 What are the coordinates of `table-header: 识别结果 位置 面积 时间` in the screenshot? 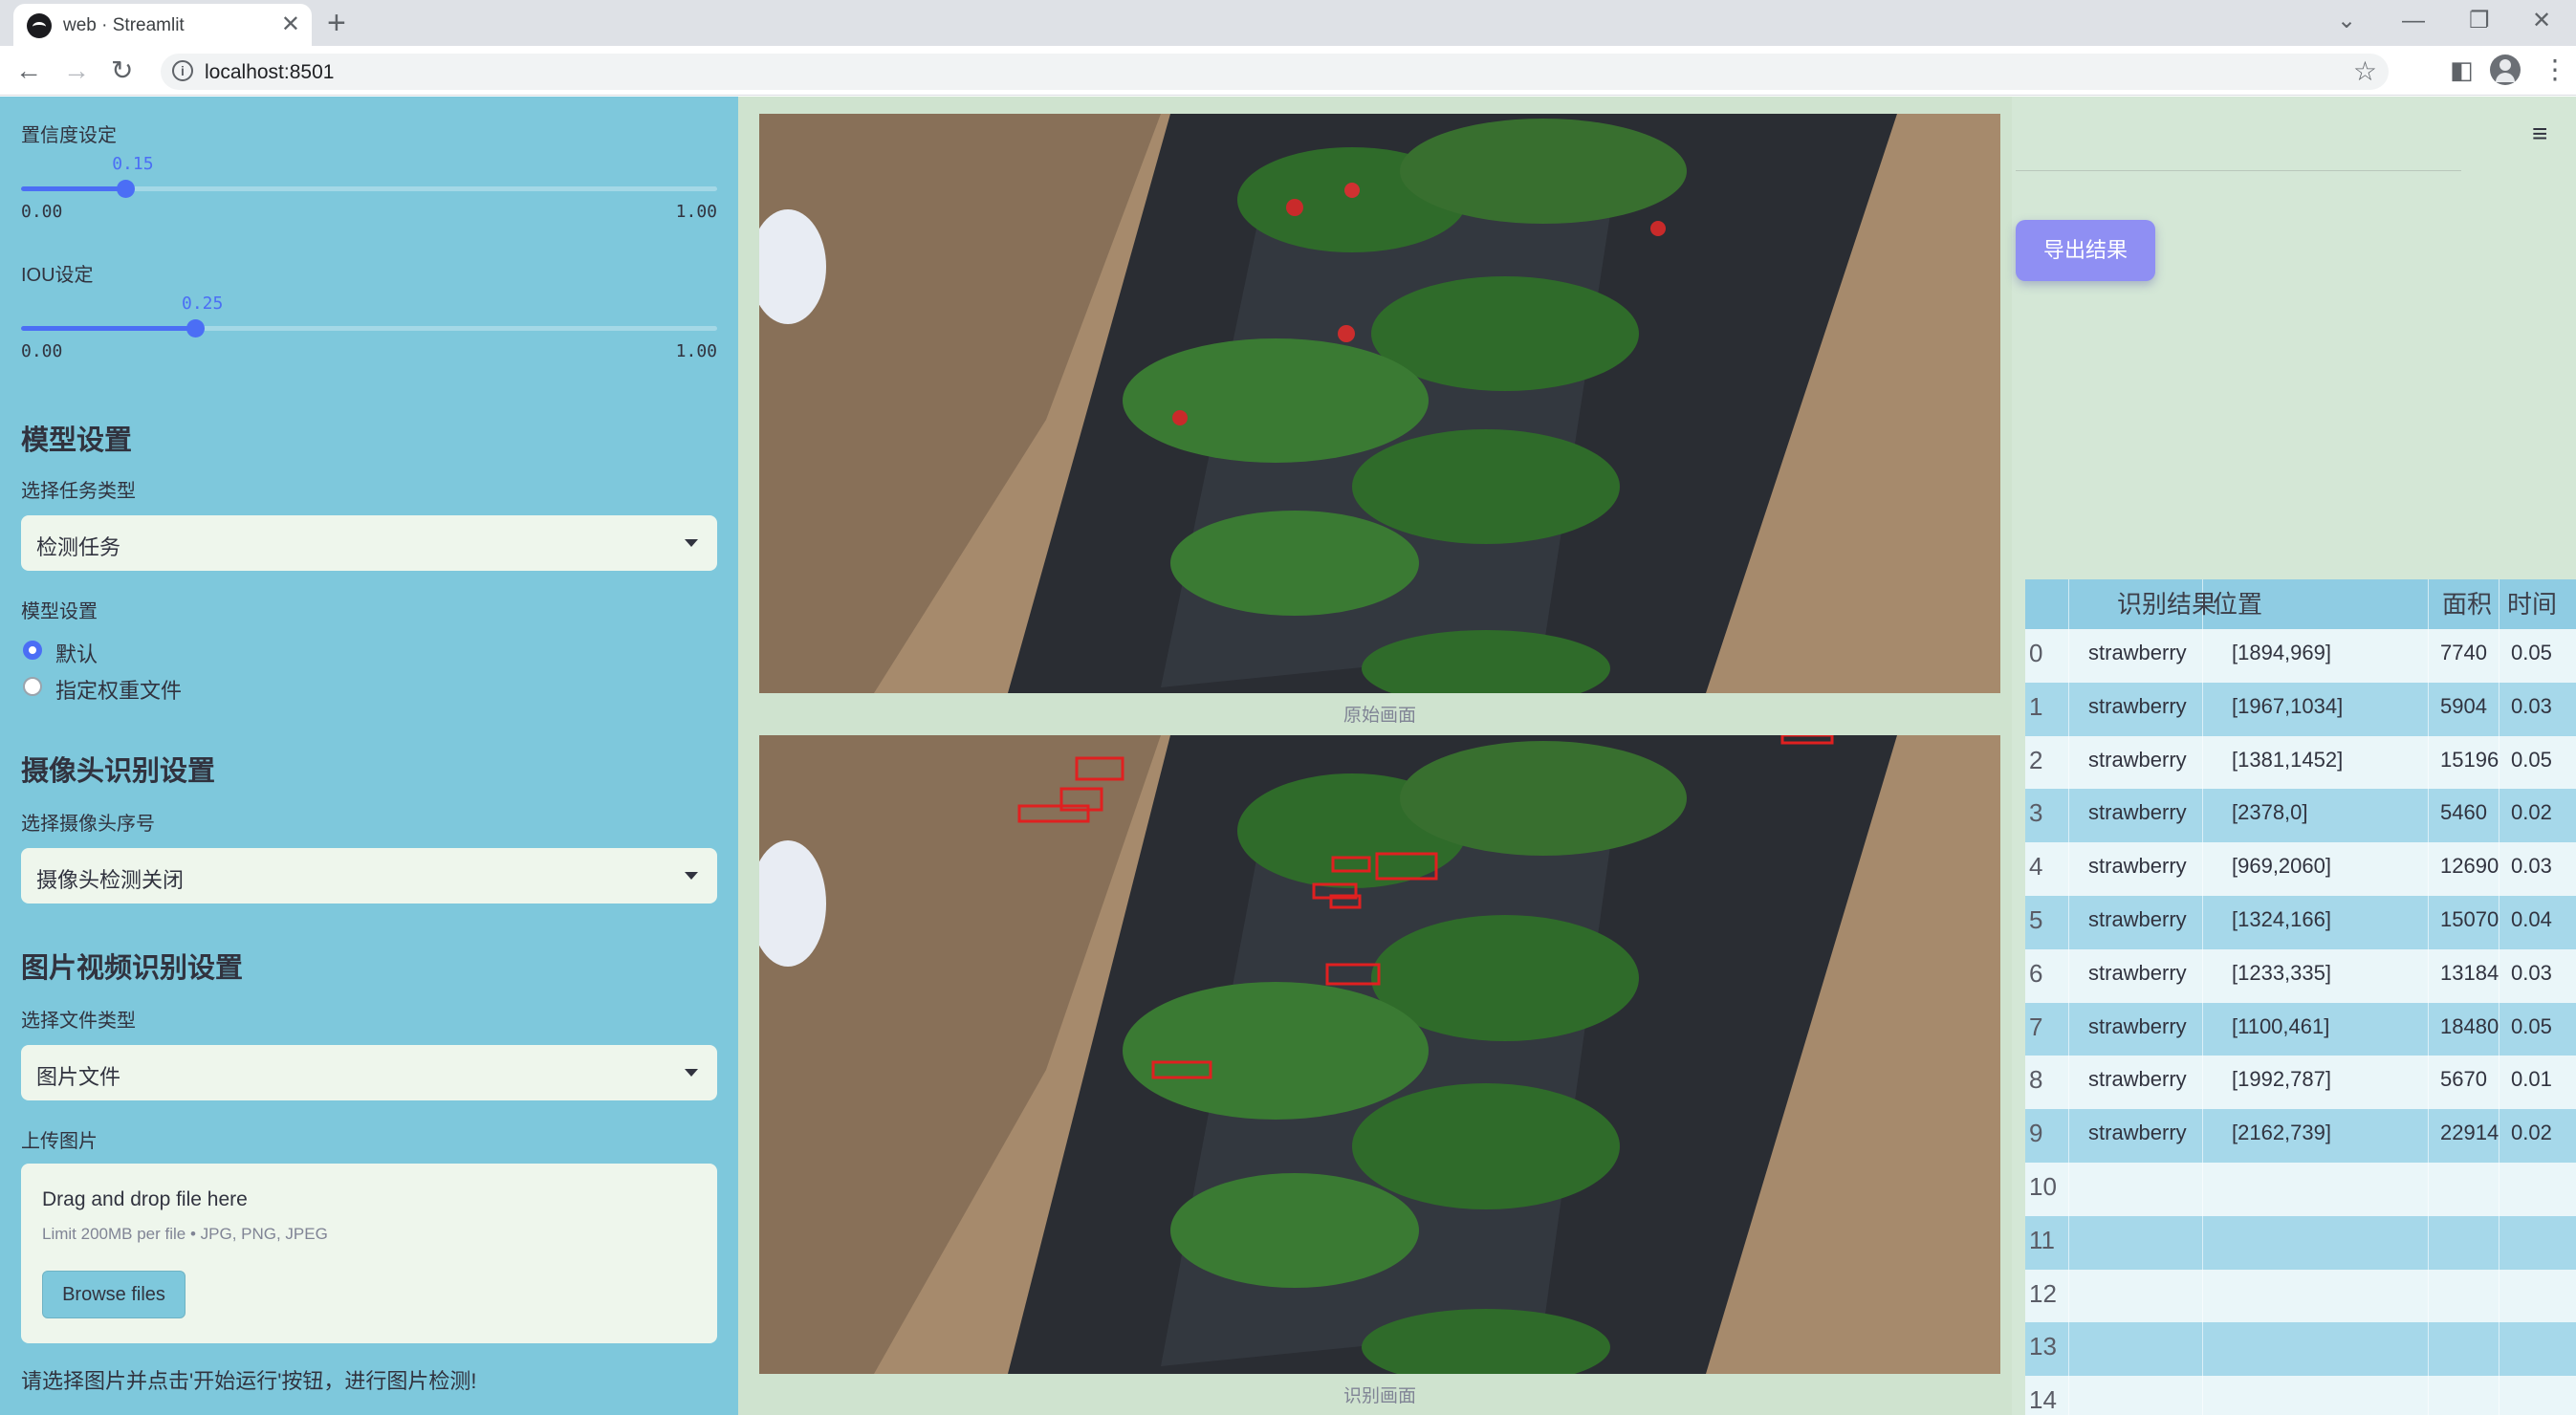 It's located at (2300, 604).